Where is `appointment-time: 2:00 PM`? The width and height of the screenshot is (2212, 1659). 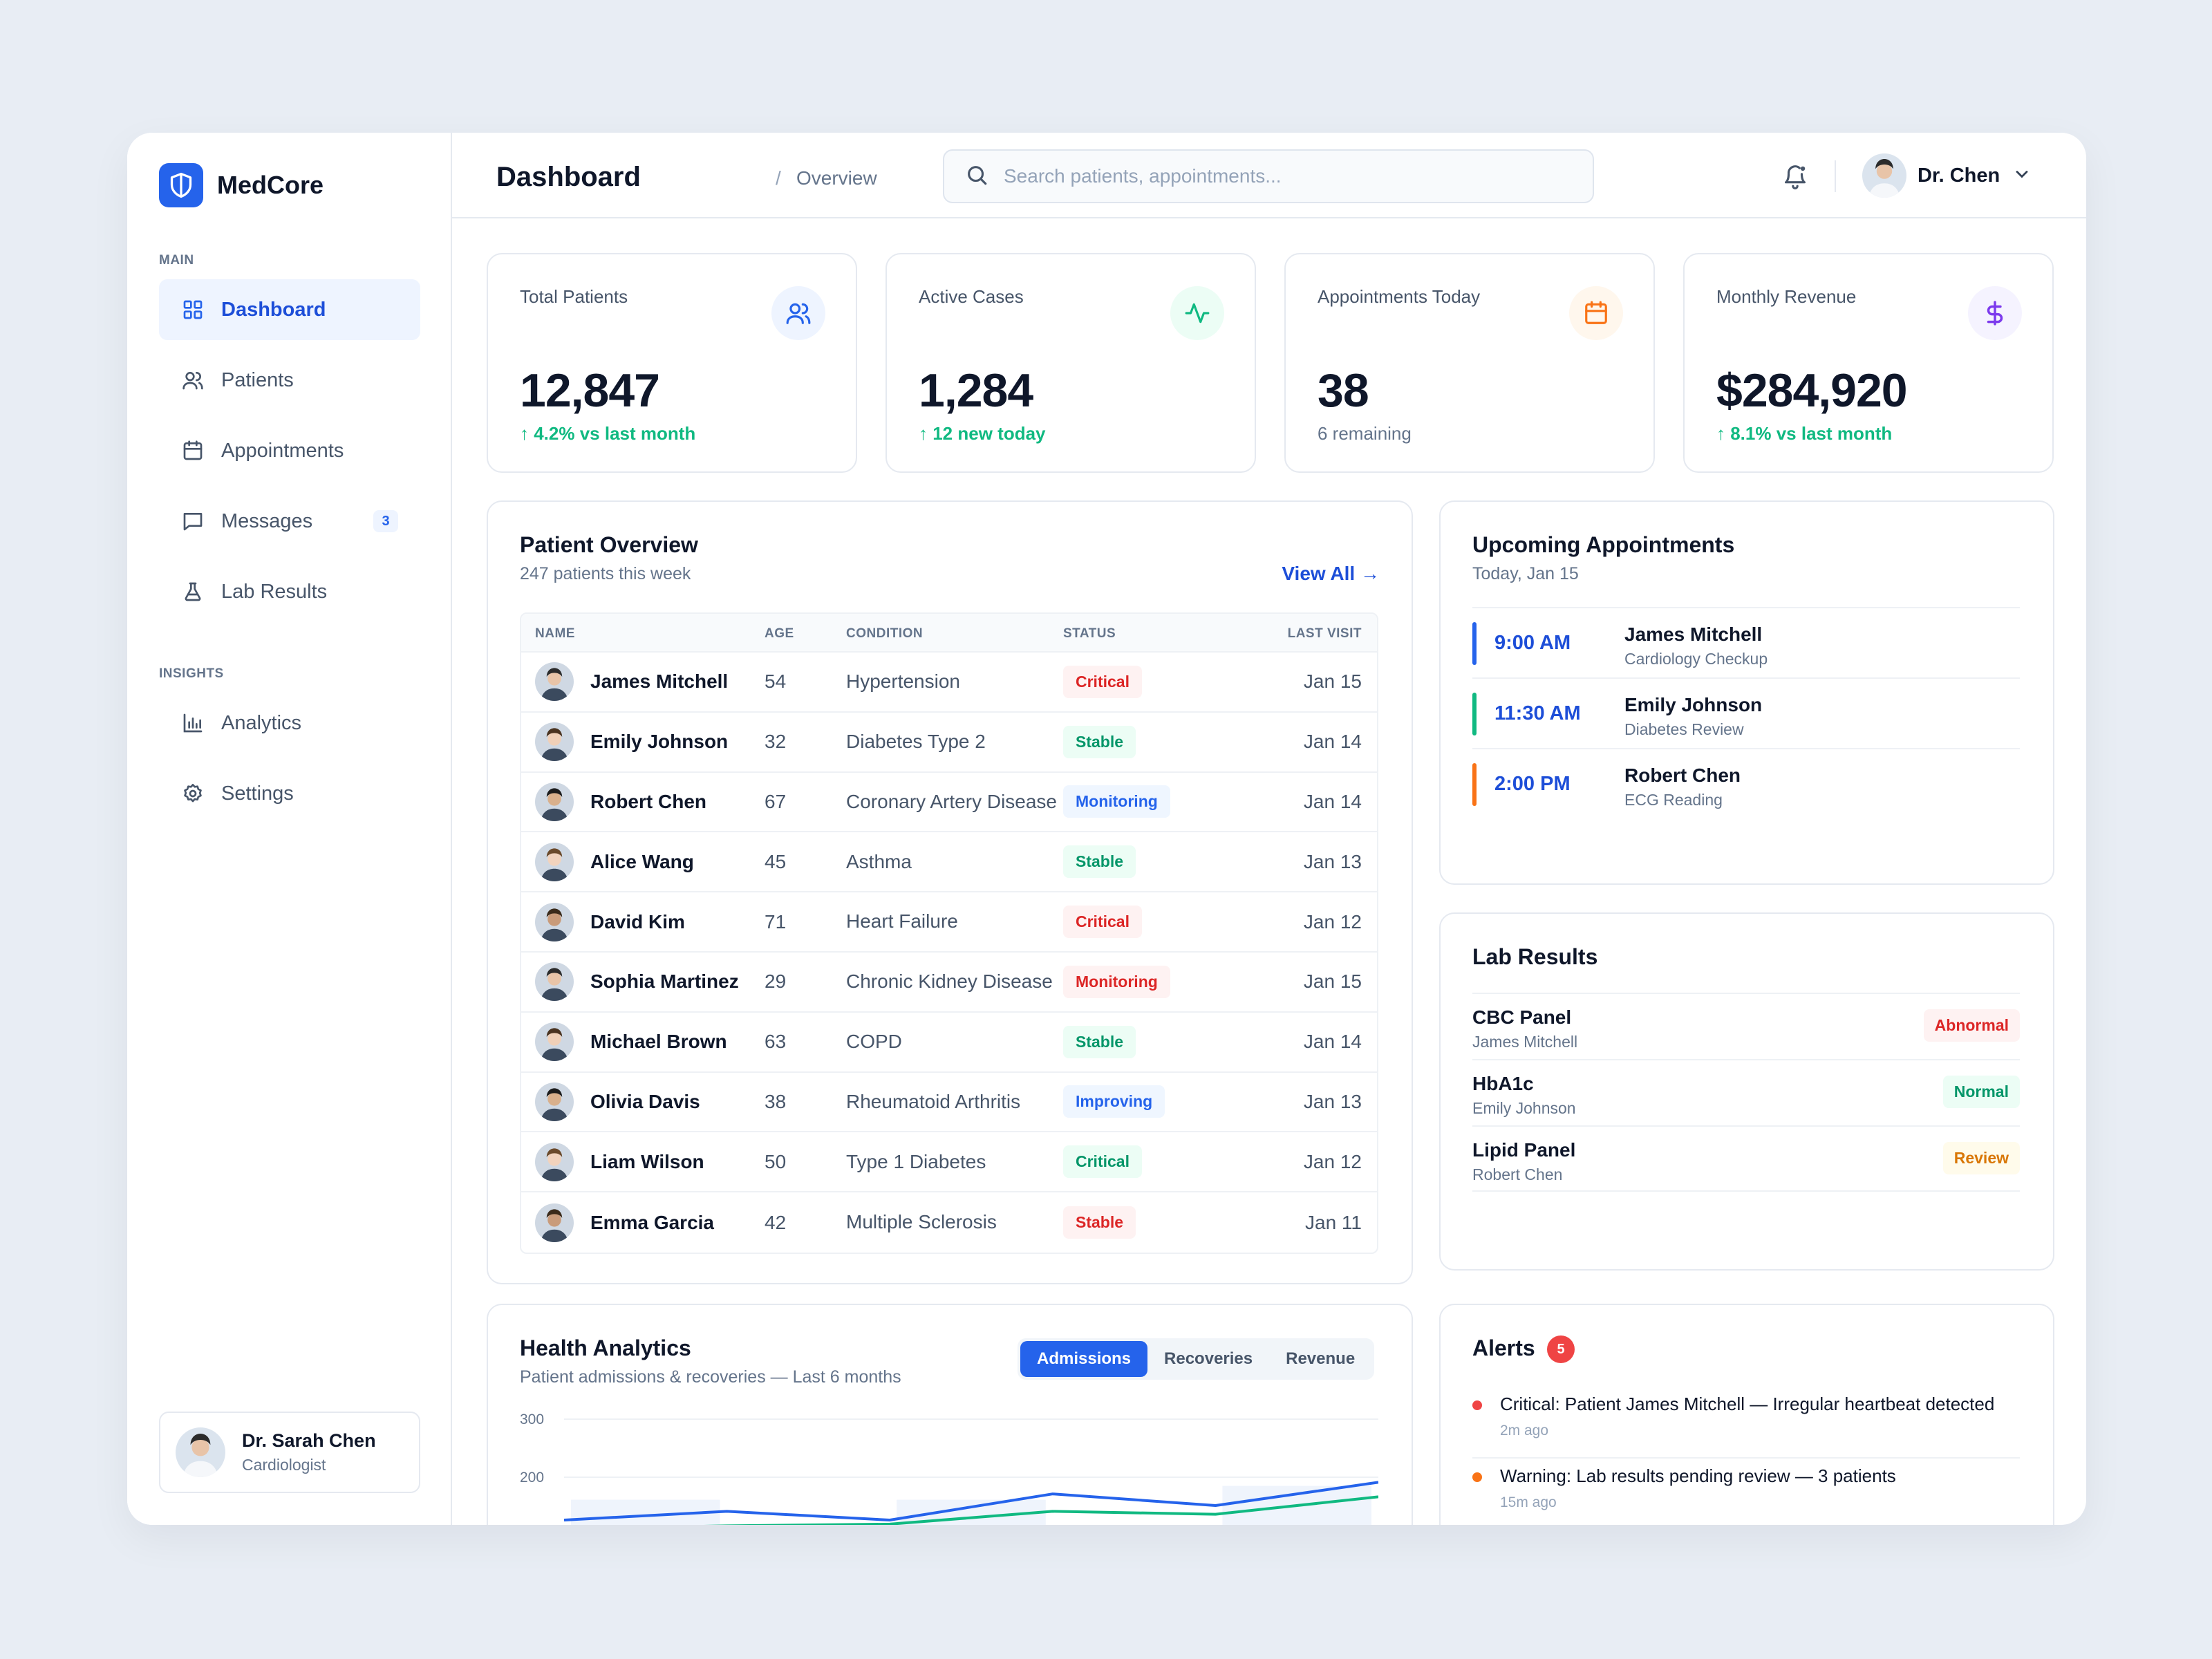 appointment-time: 2:00 PM is located at coordinates (1532, 784).